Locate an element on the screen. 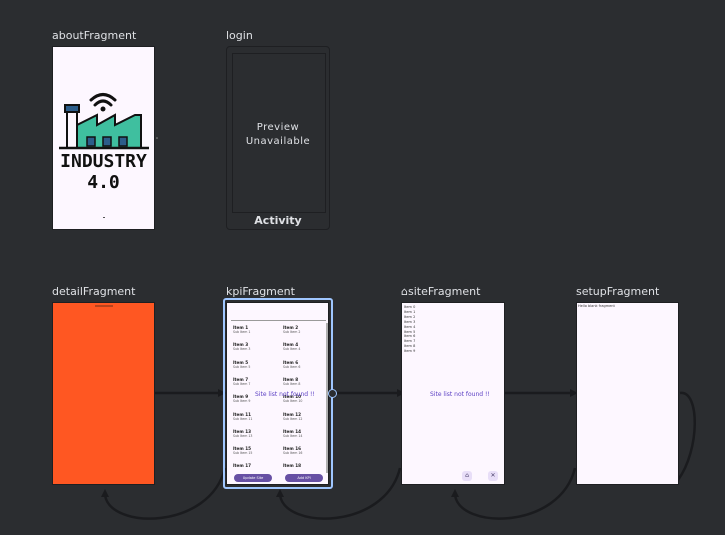 The width and height of the screenshot is (725, 535). site-home-fab-icon: ⌂ is located at coordinates (467, 476).